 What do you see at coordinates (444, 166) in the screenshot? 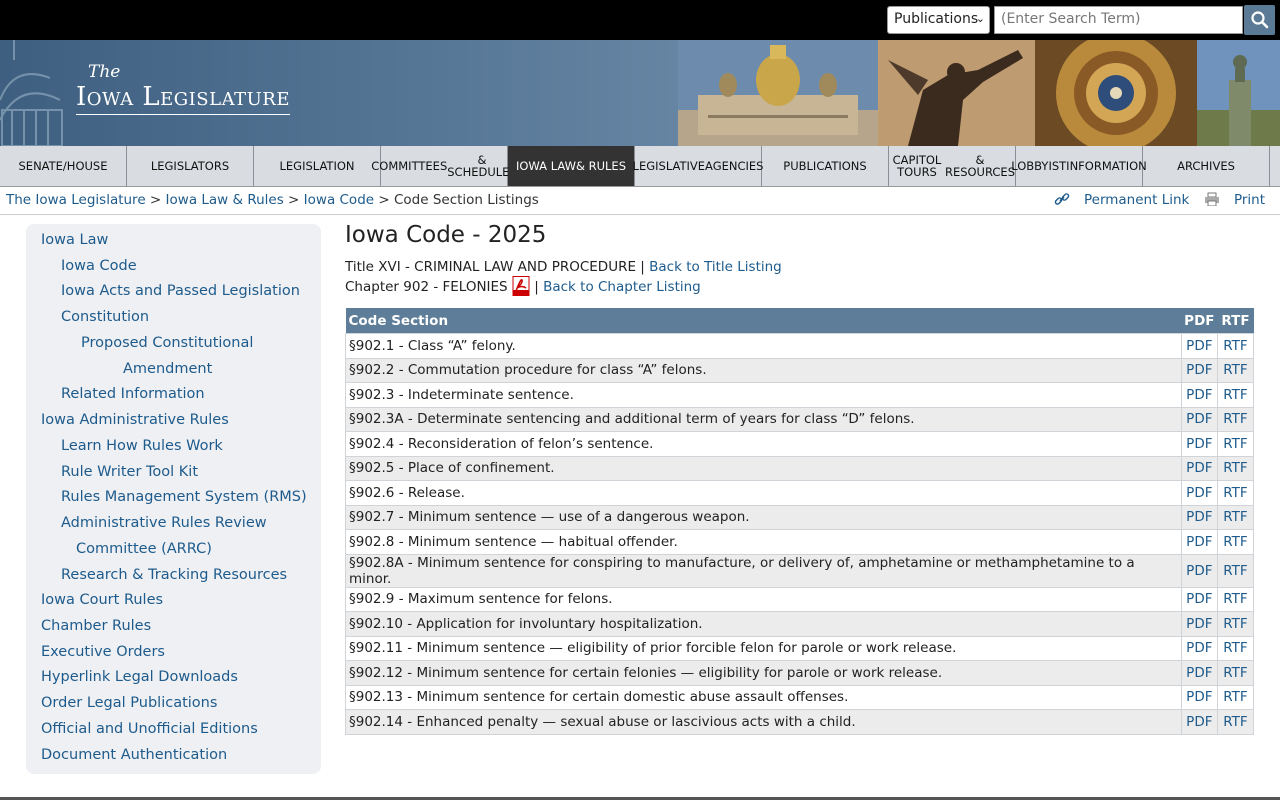
I see `nav-item-3: Committees & Schedules` at bounding box center [444, 166].